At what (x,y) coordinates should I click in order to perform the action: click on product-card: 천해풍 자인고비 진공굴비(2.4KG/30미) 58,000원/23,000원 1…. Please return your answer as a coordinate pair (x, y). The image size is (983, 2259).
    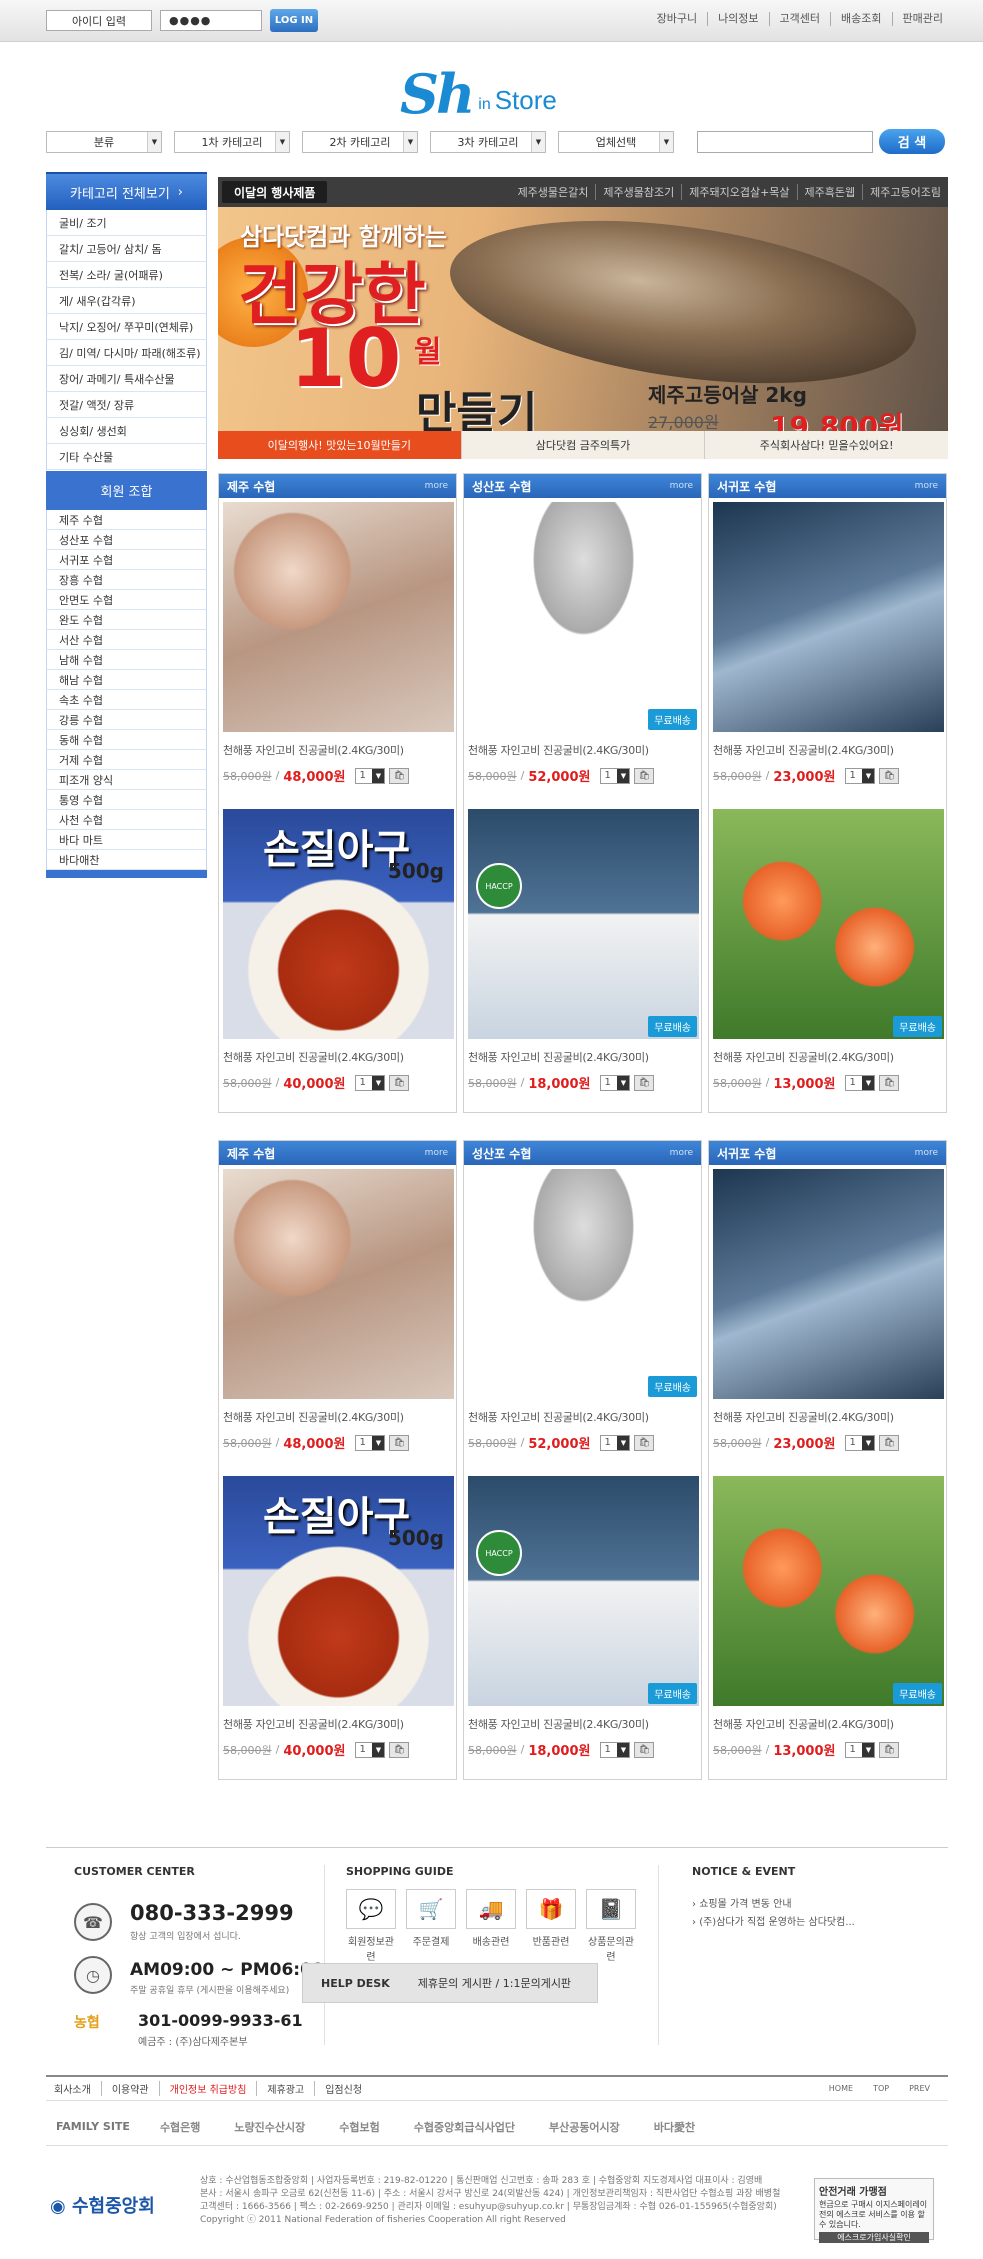
    Looking at the image, I should click on (828, 651).